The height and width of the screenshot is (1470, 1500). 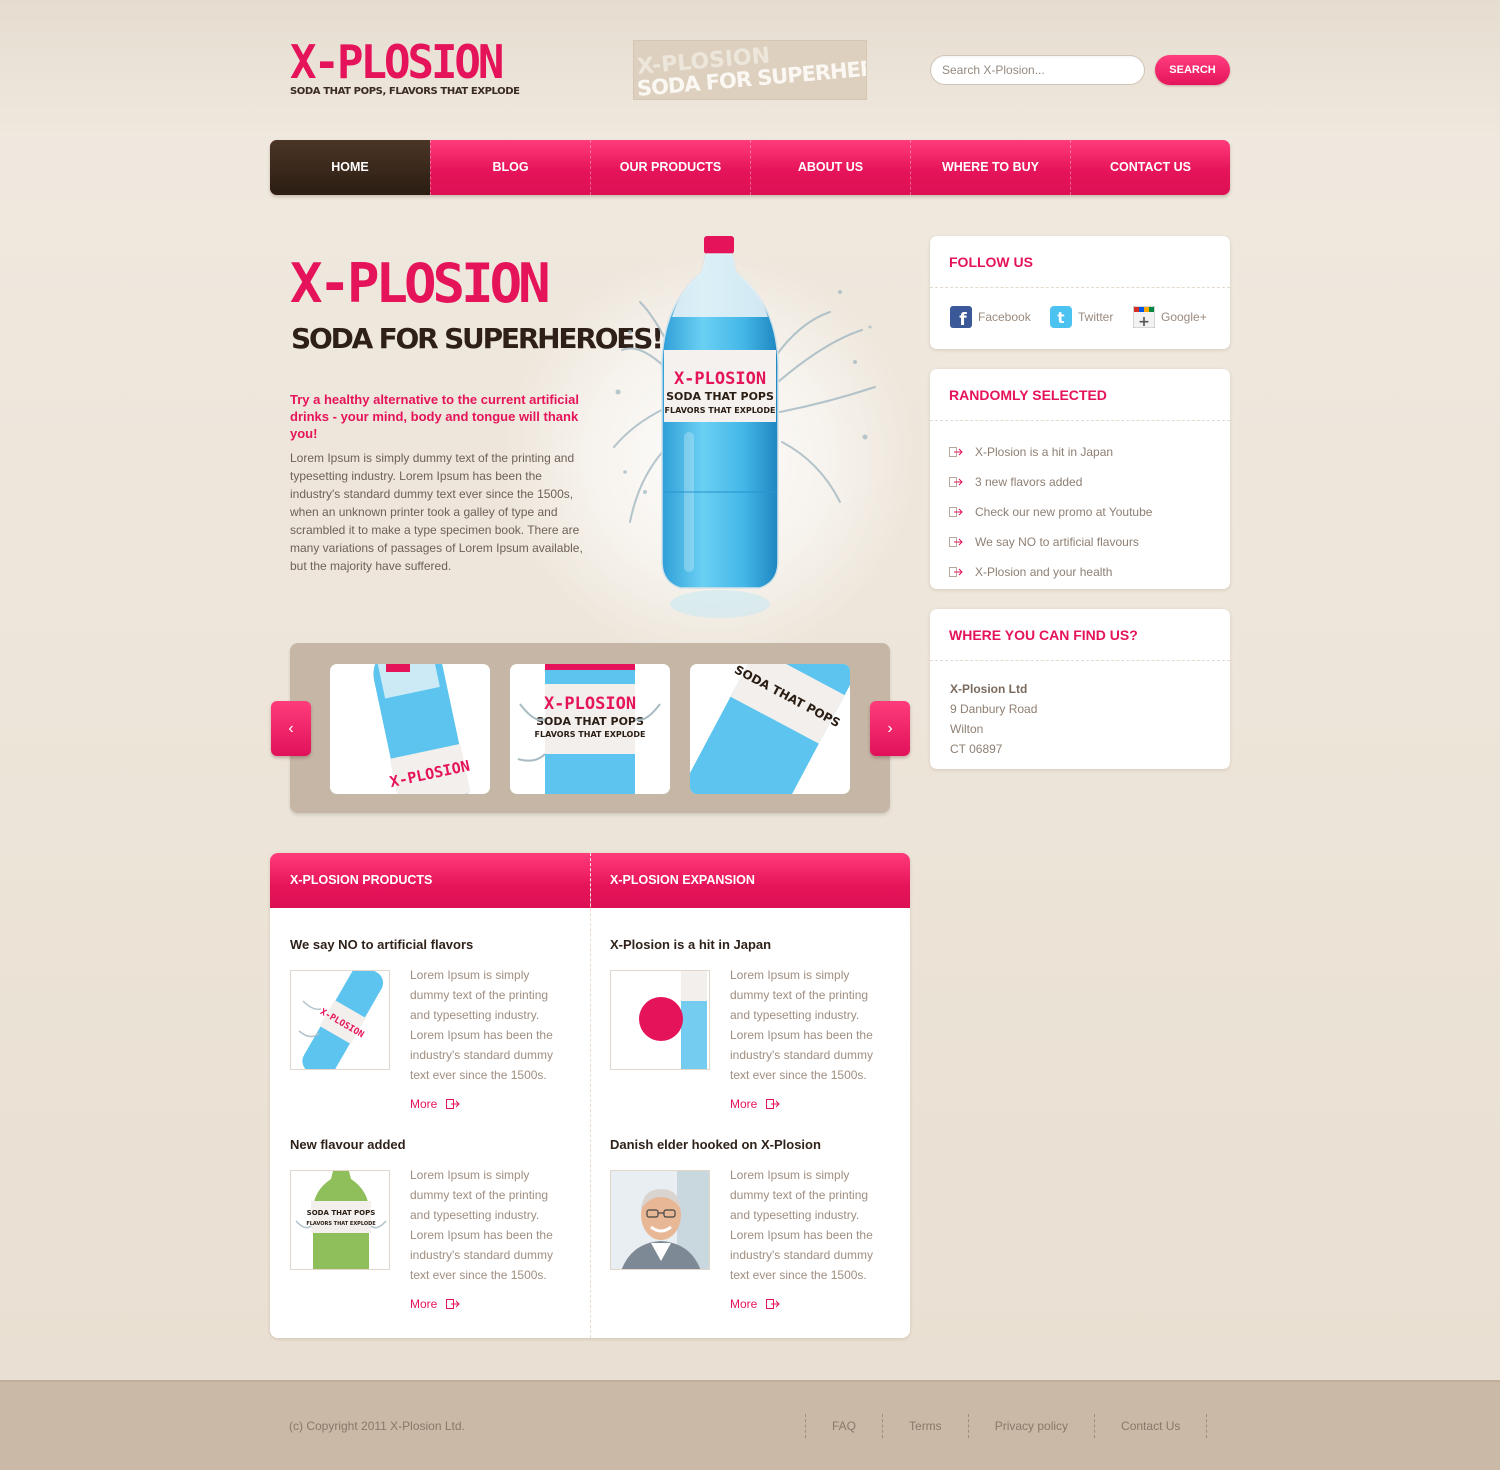 I want to click on article-title: New flavour added, so click(x=348, y=1144).